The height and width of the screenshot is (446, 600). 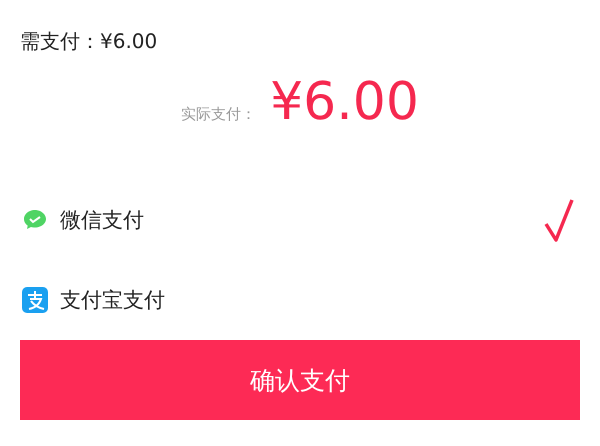 What do you see at coordinates (35, 300) in the screenshot?
I see `wallet-app-icon` at bounding box center [35, 300].